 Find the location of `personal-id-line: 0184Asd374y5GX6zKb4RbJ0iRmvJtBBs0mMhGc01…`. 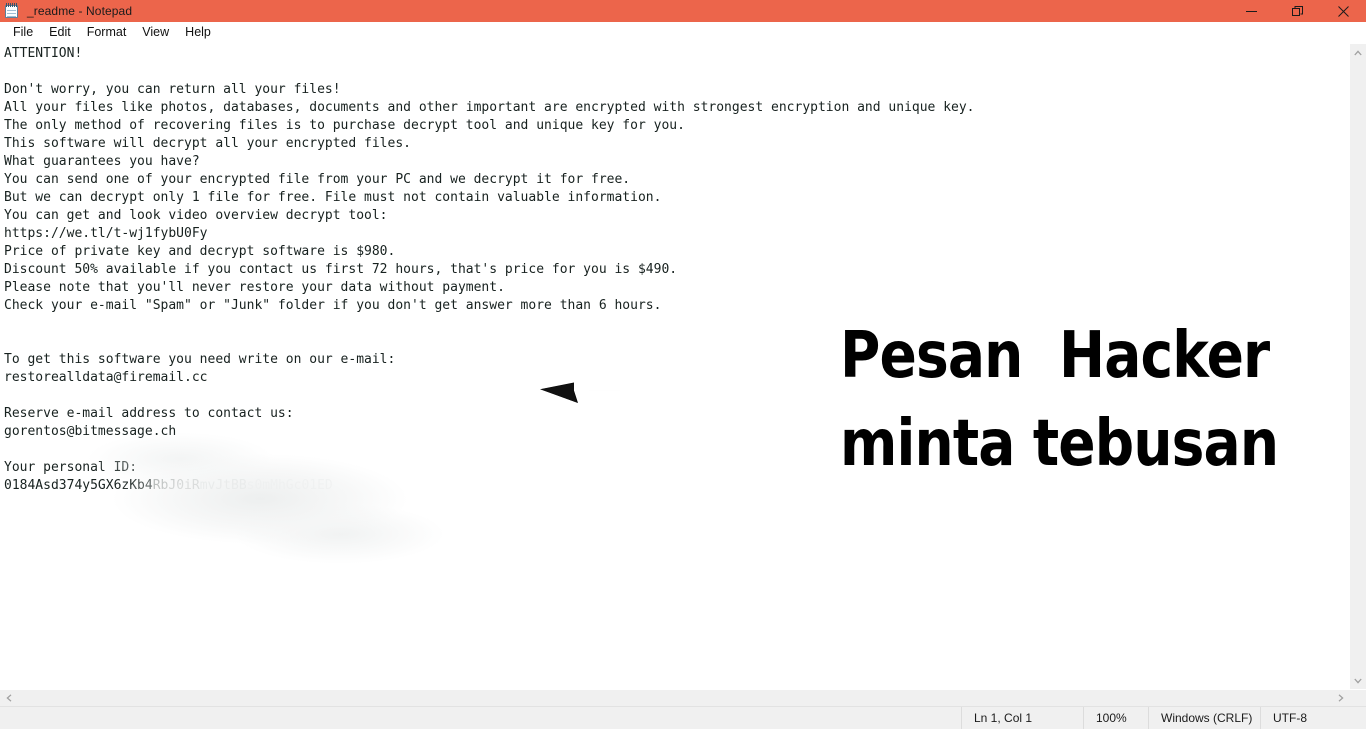

personal-id-line: 0184Asd374y5GX6zKb4RbJ0iRmvJtBBs0mMhGc01… is located at coordinates (168, 485).